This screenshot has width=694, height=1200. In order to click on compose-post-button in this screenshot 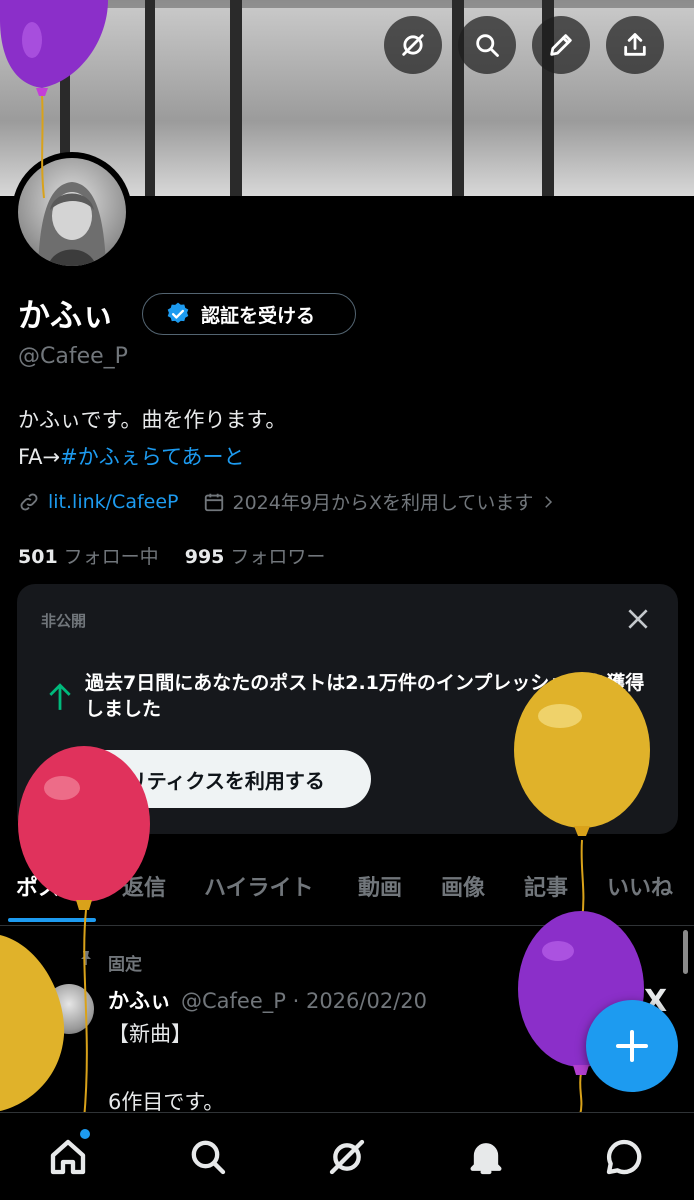, I will do `click(632, 1046)`.